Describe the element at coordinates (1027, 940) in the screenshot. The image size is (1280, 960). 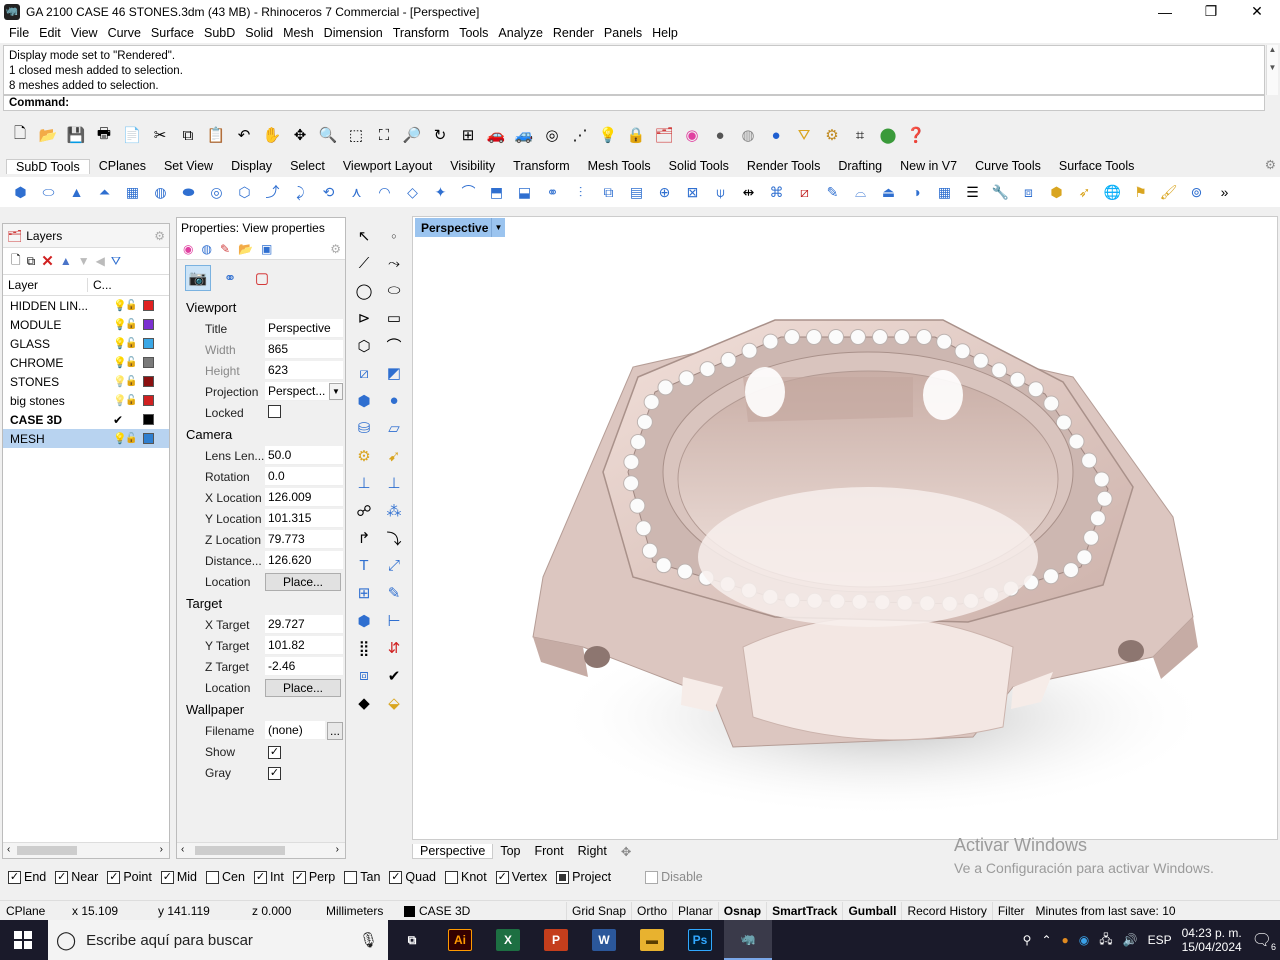
I see `people-icon: ⚲` at that location.